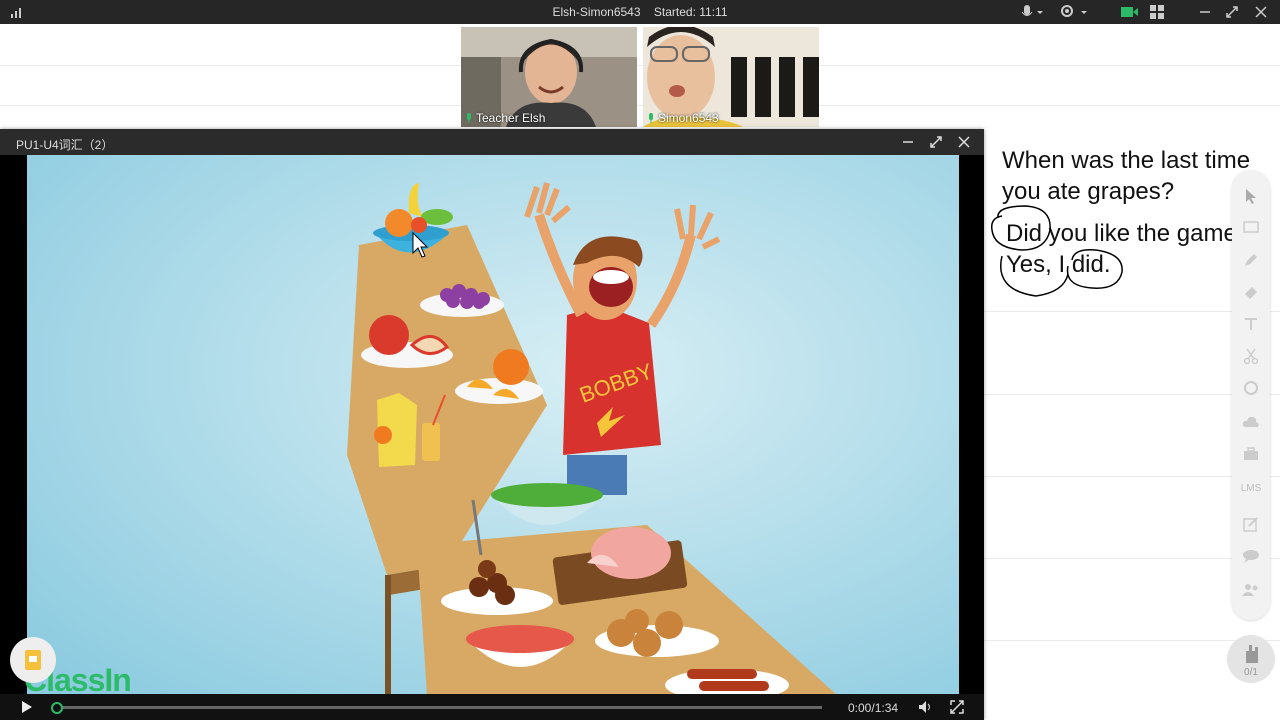  Describe the element at coordinates (1032, 12) in the screenshot. I see `mic-icon` at that location.